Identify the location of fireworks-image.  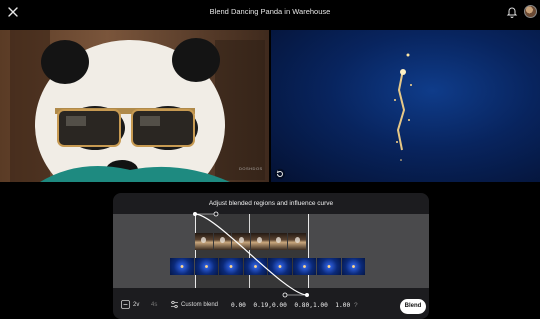
(403, 107).